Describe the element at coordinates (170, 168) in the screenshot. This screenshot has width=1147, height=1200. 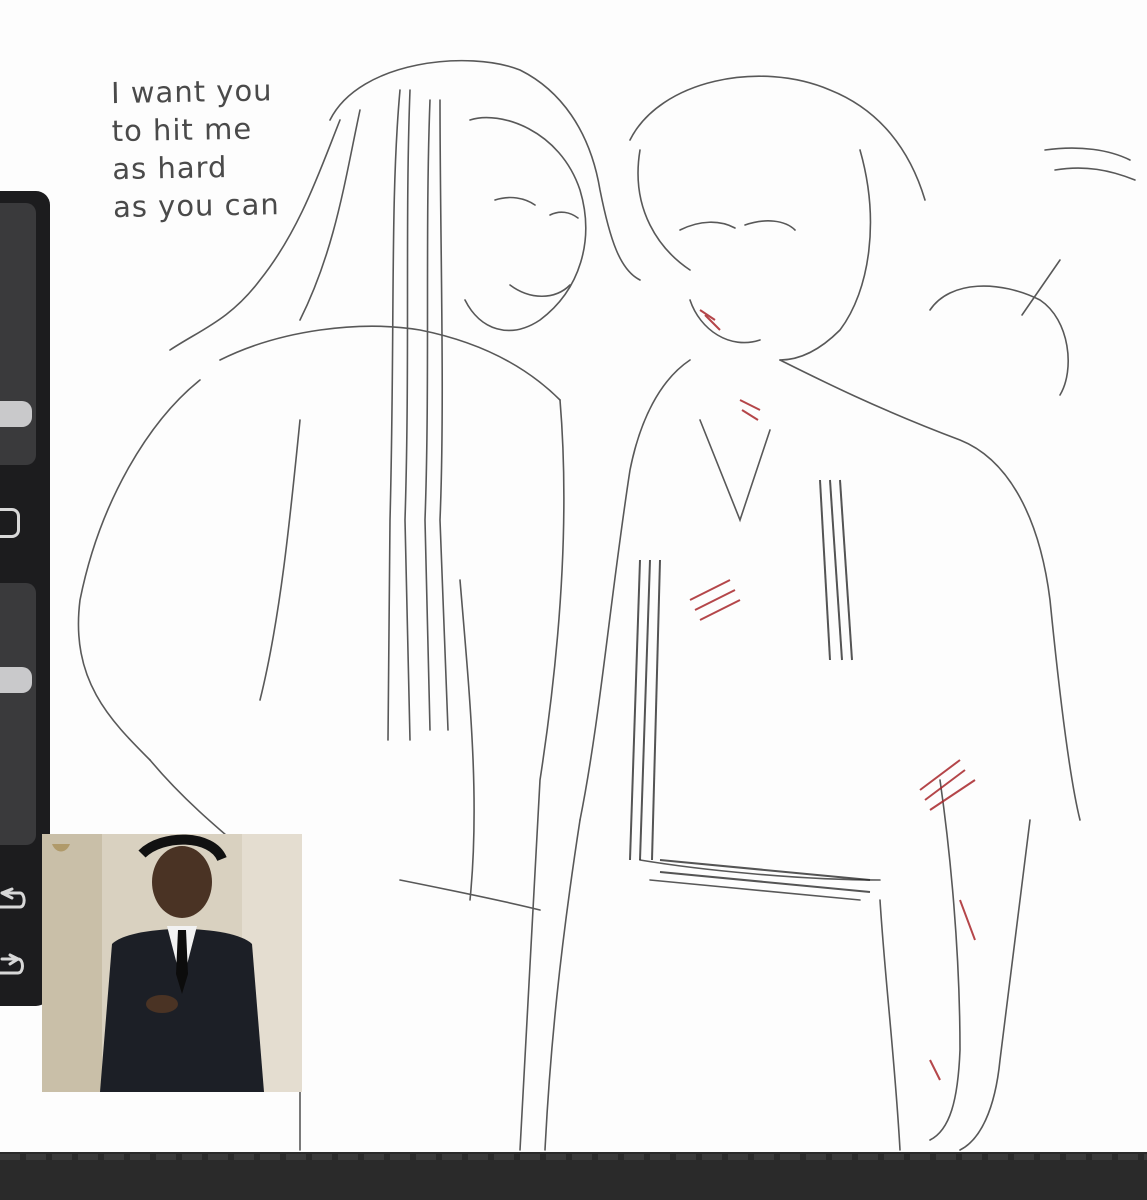
I see `caption-line: as hard` at that location.